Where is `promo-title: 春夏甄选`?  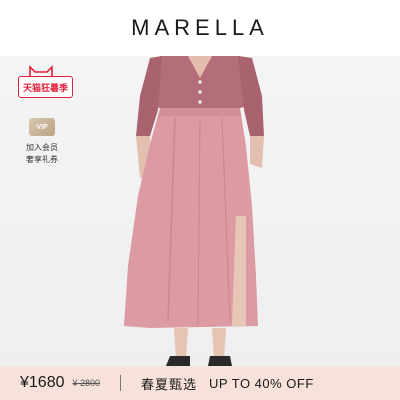
promo-title: 春夏甄选 is located at coordinates (169, 384).